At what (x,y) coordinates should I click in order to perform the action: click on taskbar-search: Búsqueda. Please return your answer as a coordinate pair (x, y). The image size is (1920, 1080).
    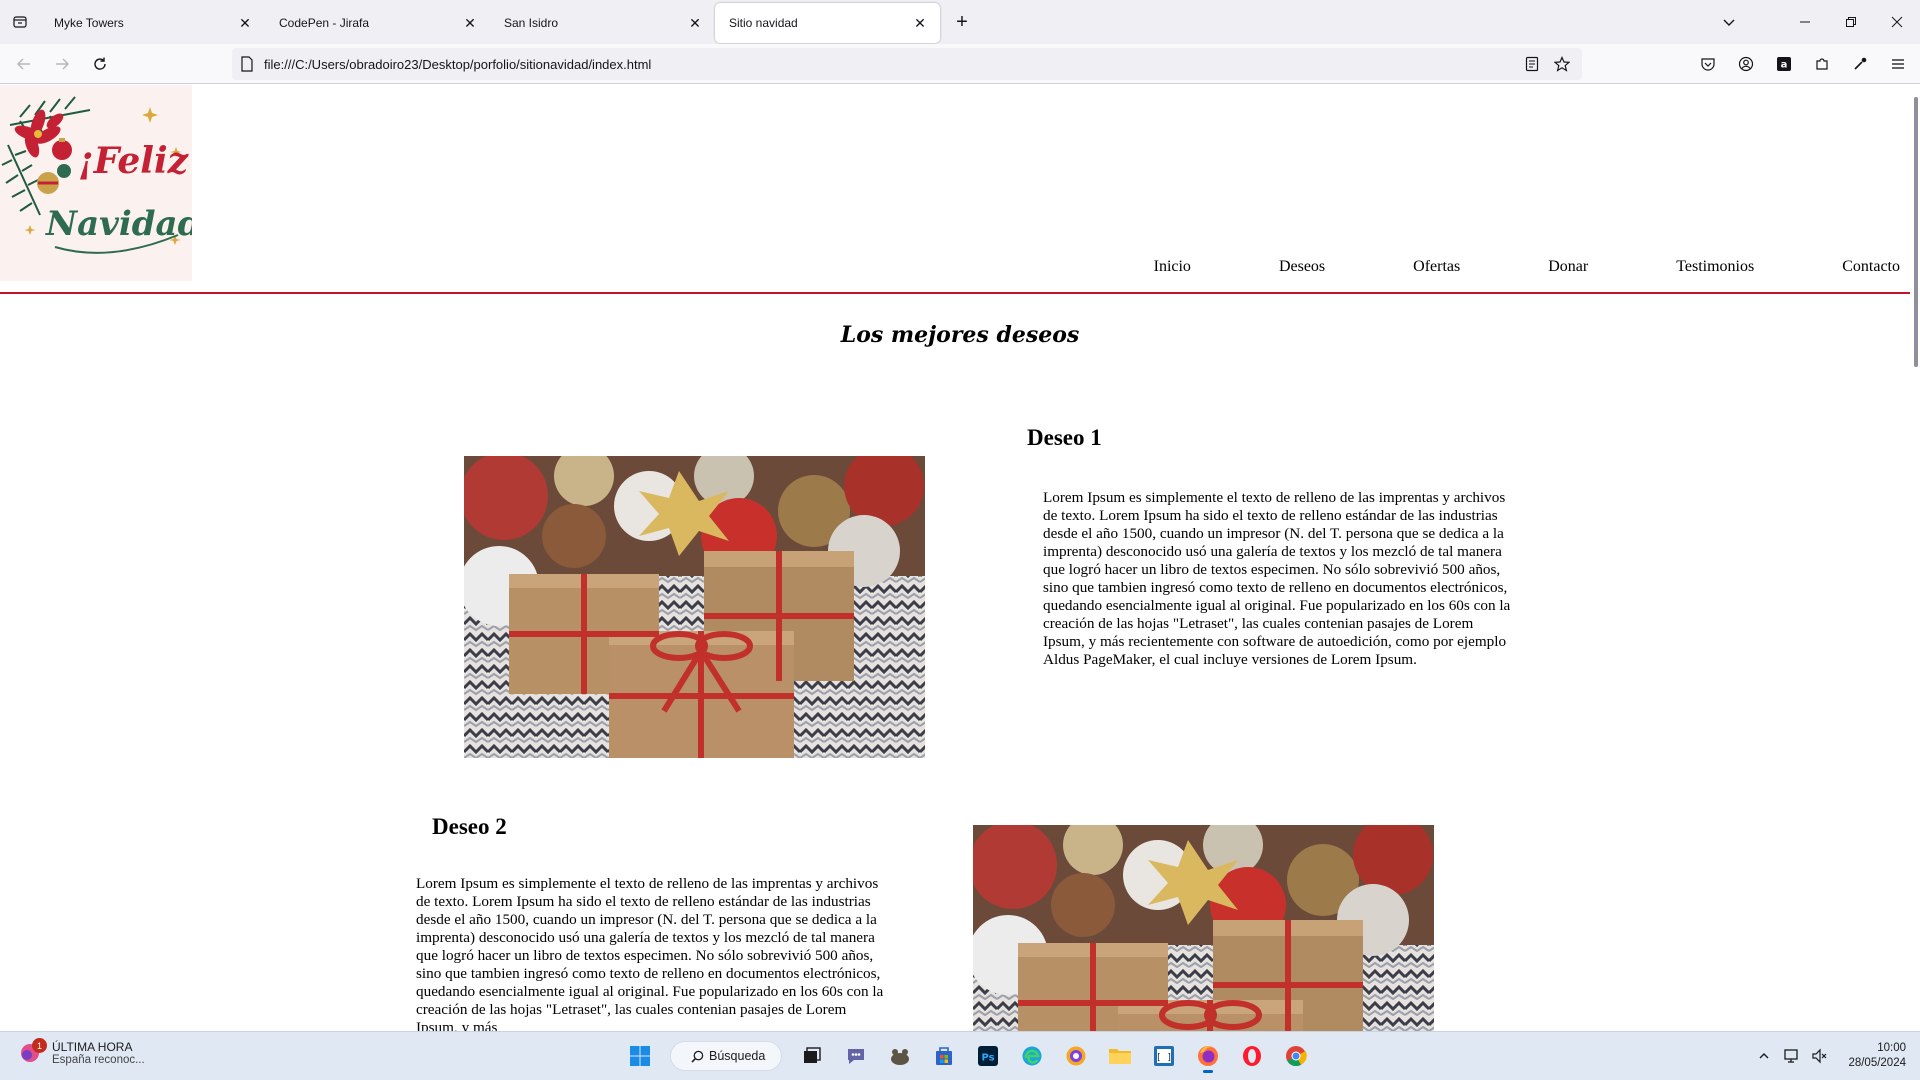
    Looking at the image, I should click on (726, 1056).